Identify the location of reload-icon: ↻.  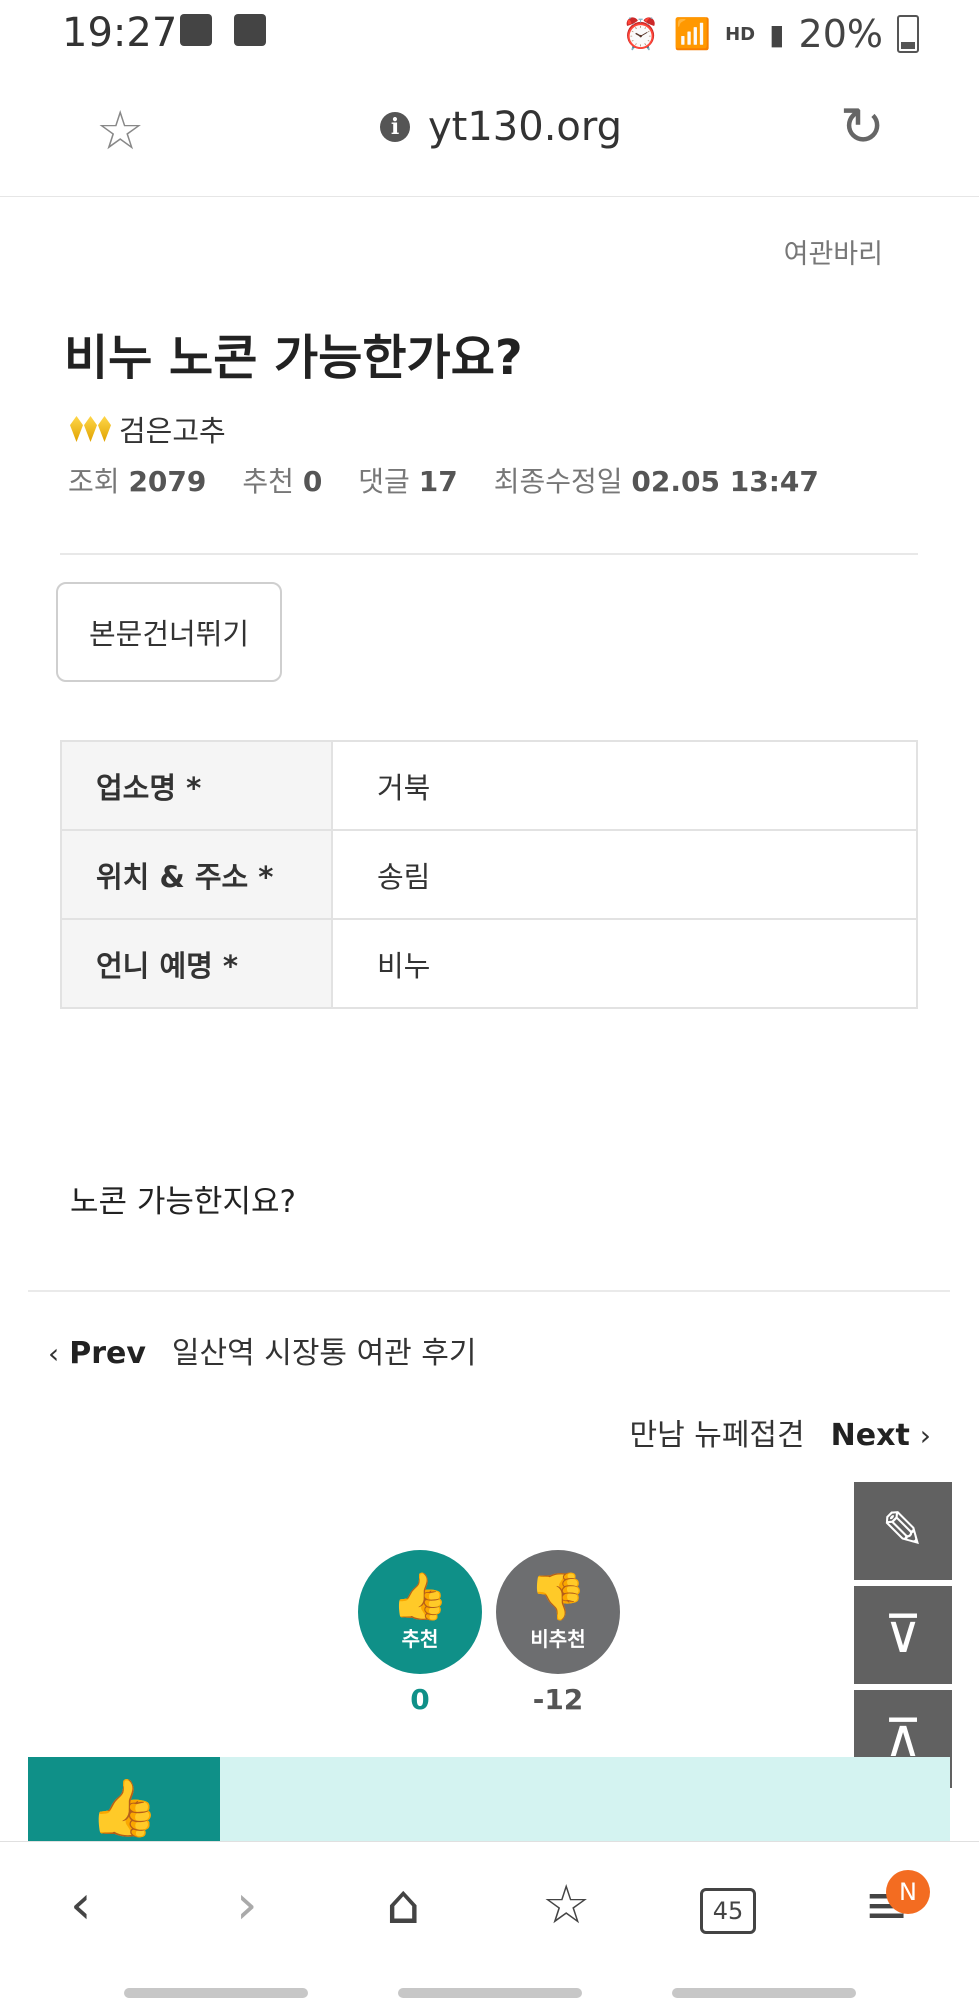
(862, 127).